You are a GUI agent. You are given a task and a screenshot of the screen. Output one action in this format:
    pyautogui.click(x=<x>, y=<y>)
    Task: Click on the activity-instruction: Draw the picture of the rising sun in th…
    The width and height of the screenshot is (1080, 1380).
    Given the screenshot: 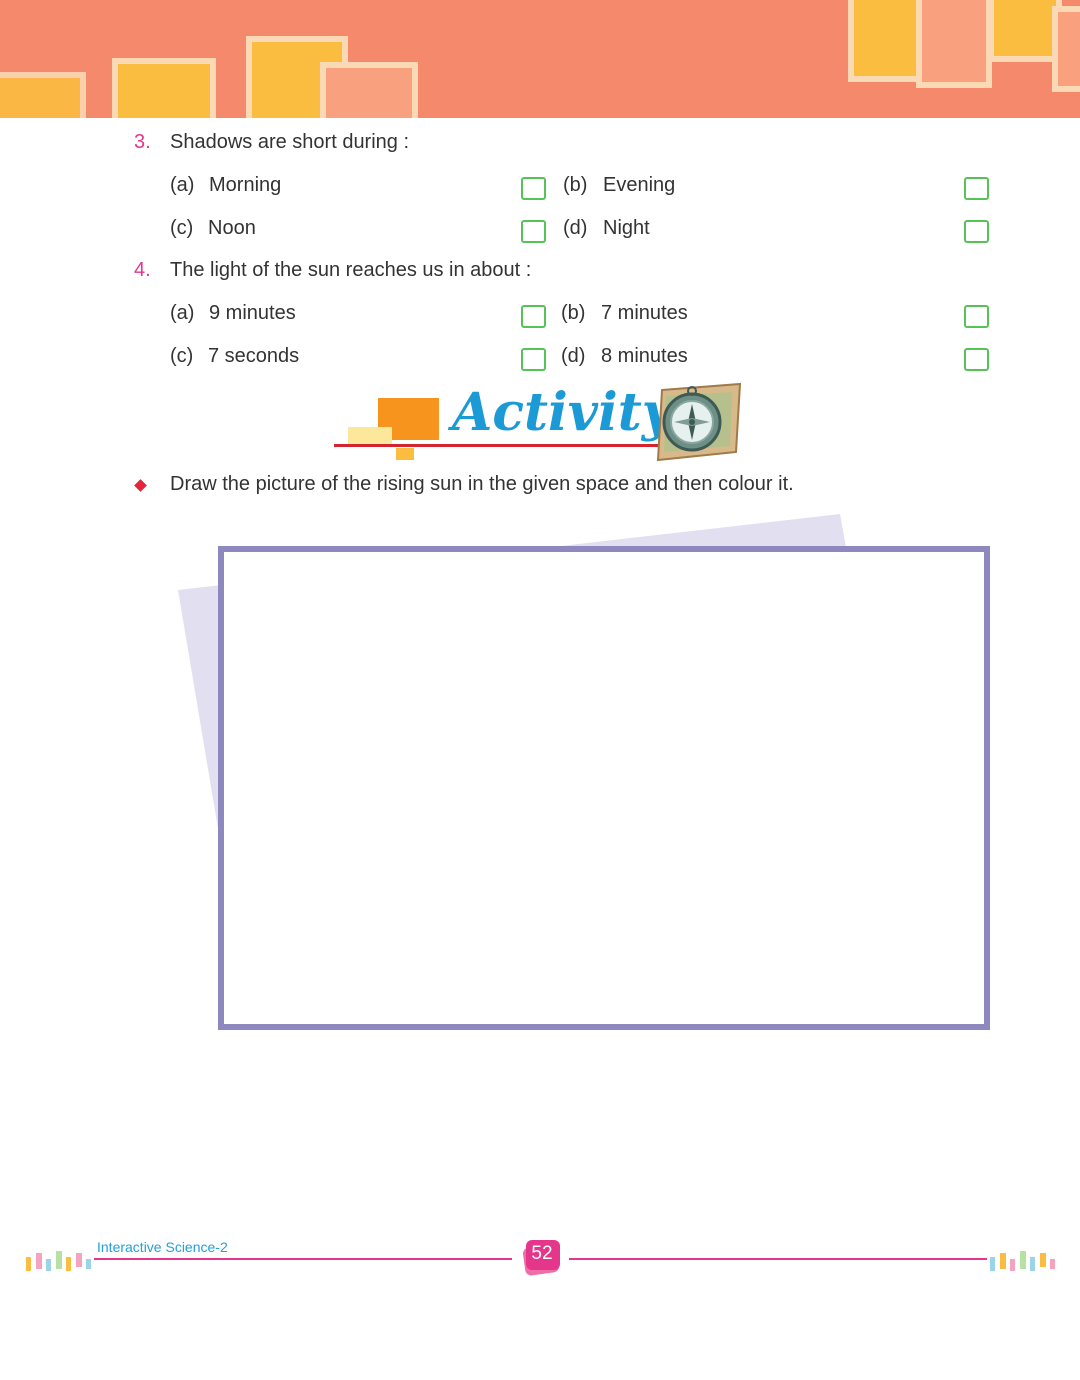 What is the action you would take?
    pyautogui.click(x=482, y=484)
    